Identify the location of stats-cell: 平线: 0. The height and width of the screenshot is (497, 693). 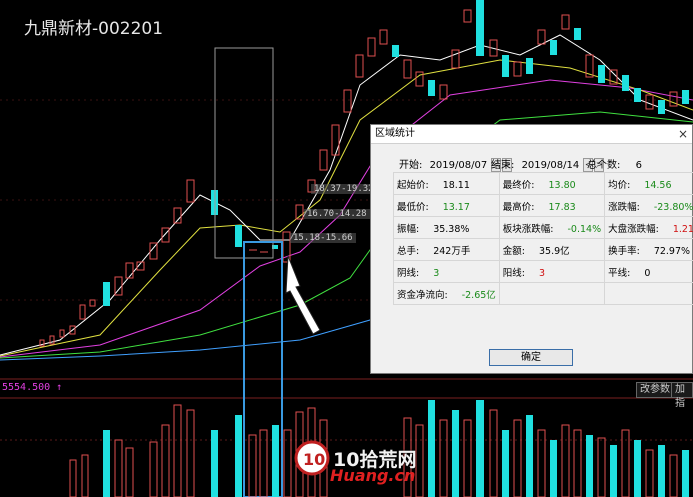
(648, 271).